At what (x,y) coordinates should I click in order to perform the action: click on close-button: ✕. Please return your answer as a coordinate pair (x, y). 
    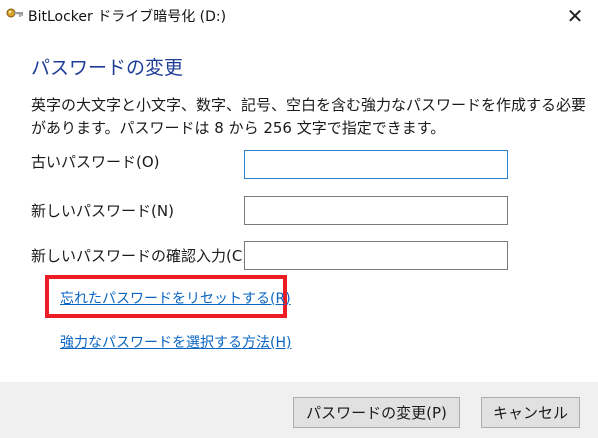
    Looking at the image, I should click on (575, 16).